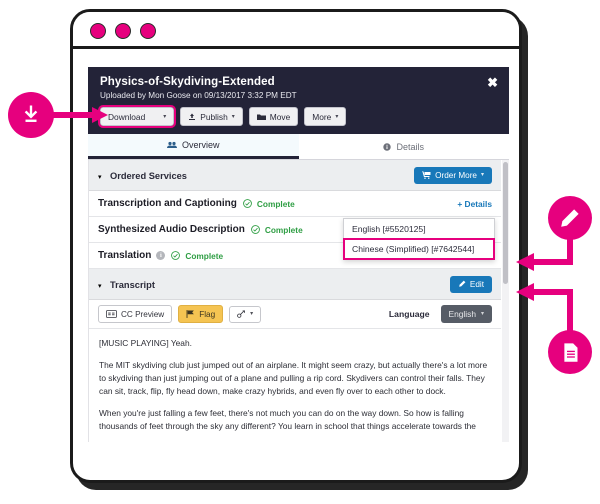 The image size is (600, 504). I want to click on document-icon-badge, so click(570, 352).